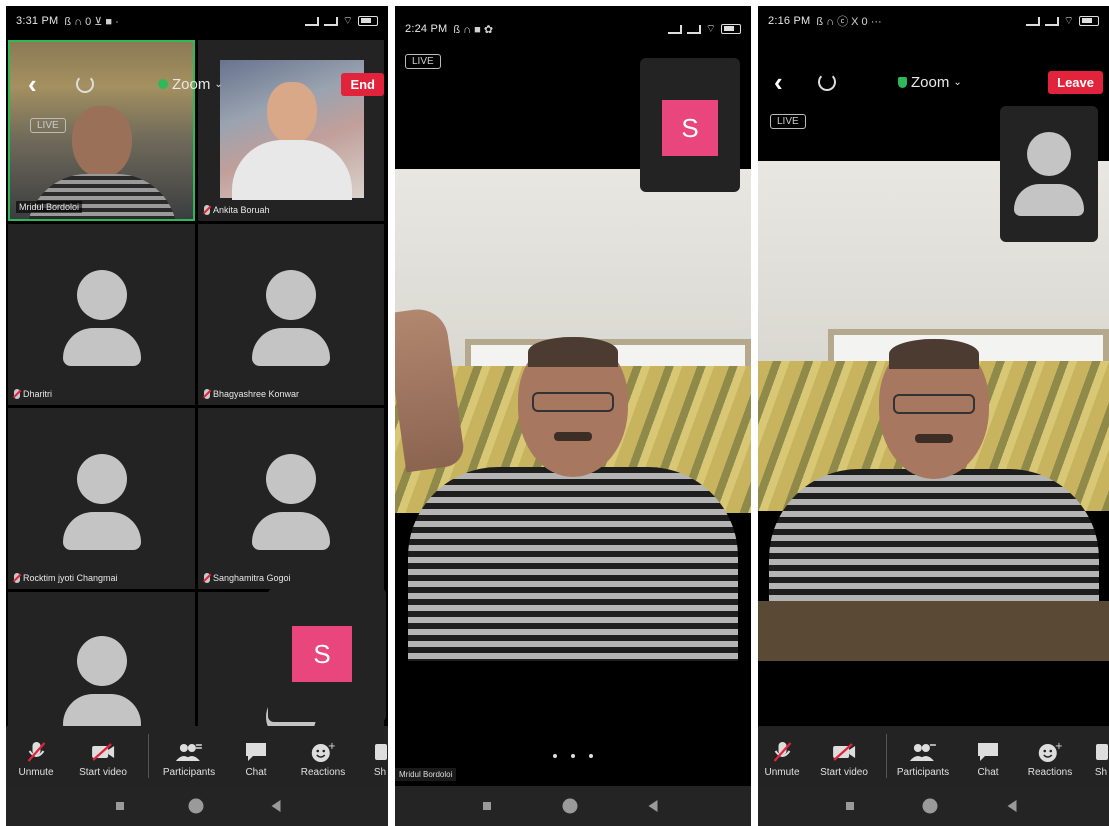 The height and width of the screenshot is (826, 1109). What do you see at coordinates (197, 21) in the screenshot?
I see `status-bar: 3:31 PM ß ∩ 0 ⊻ ■ · ⌔` at bounding box center [197, 21].